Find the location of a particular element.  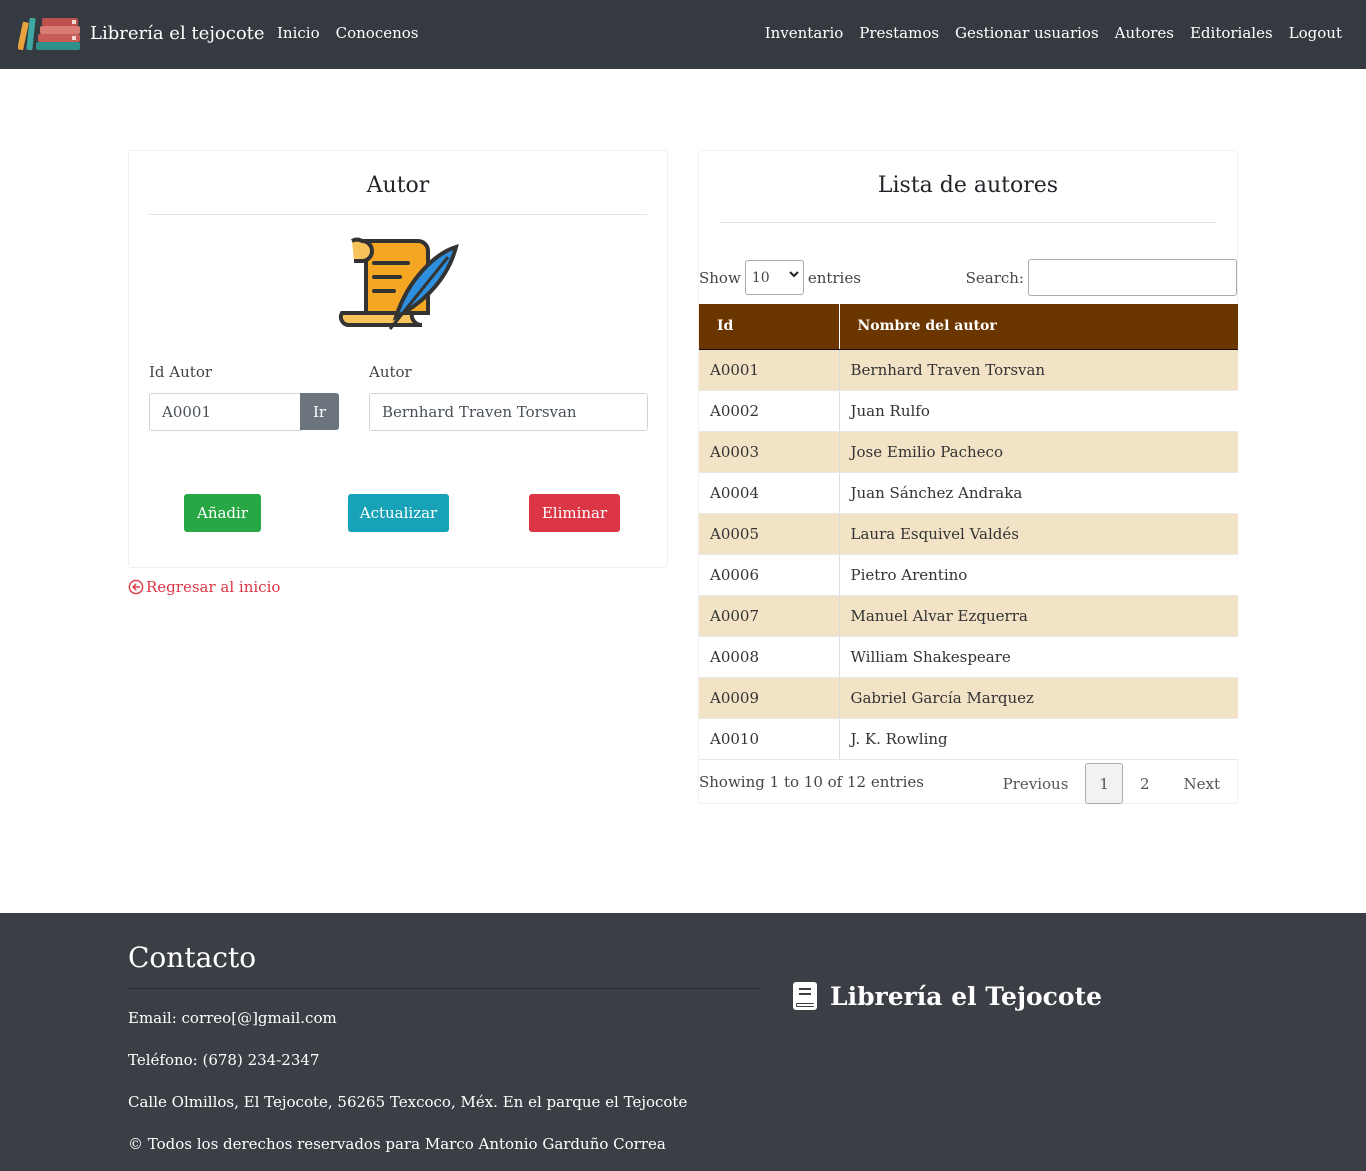

table-row: A0006 Pietro Arentino is located at coordinates (968, 575).